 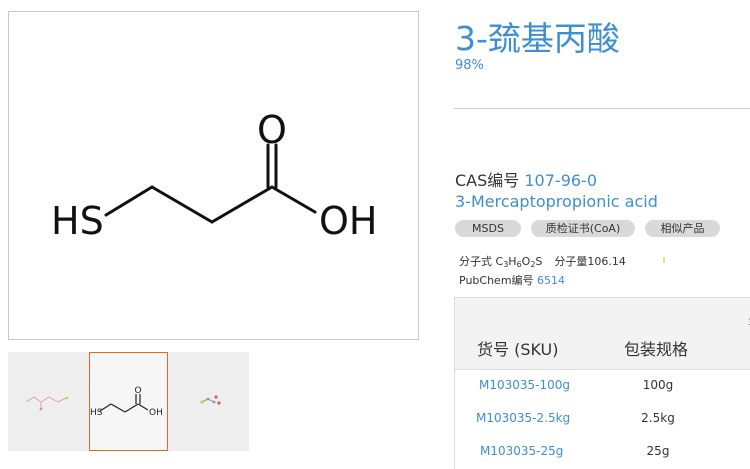 What do you see at coordinates (519, 262) in the screenshot?
I see `molecular-formula: C3H6O2S` at bounding box center [519, 262].